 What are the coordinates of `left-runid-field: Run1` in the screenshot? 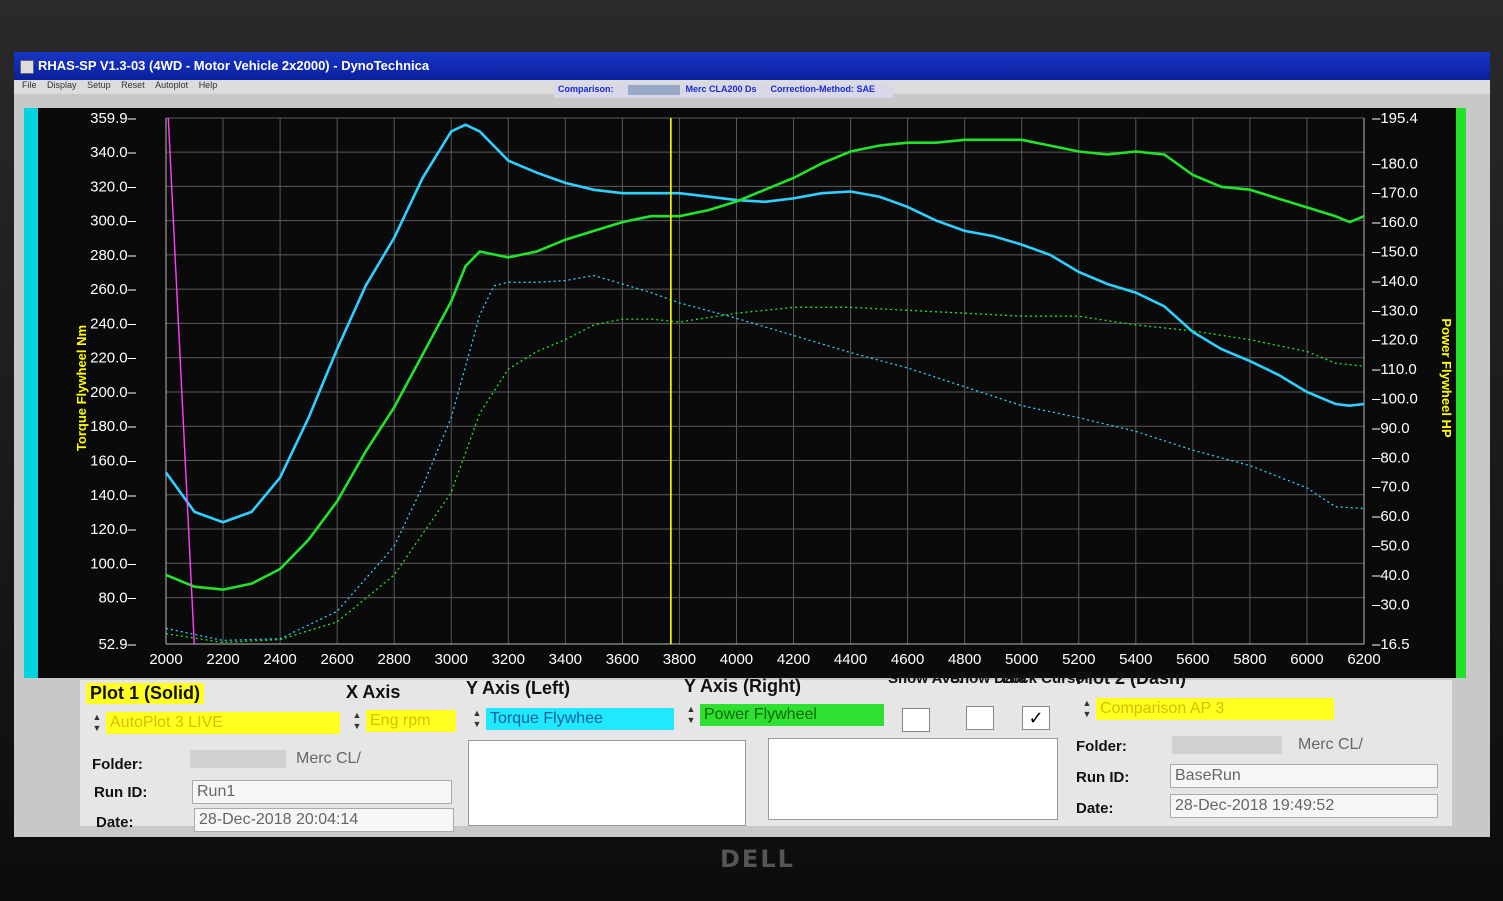 It's located at (322, 792).